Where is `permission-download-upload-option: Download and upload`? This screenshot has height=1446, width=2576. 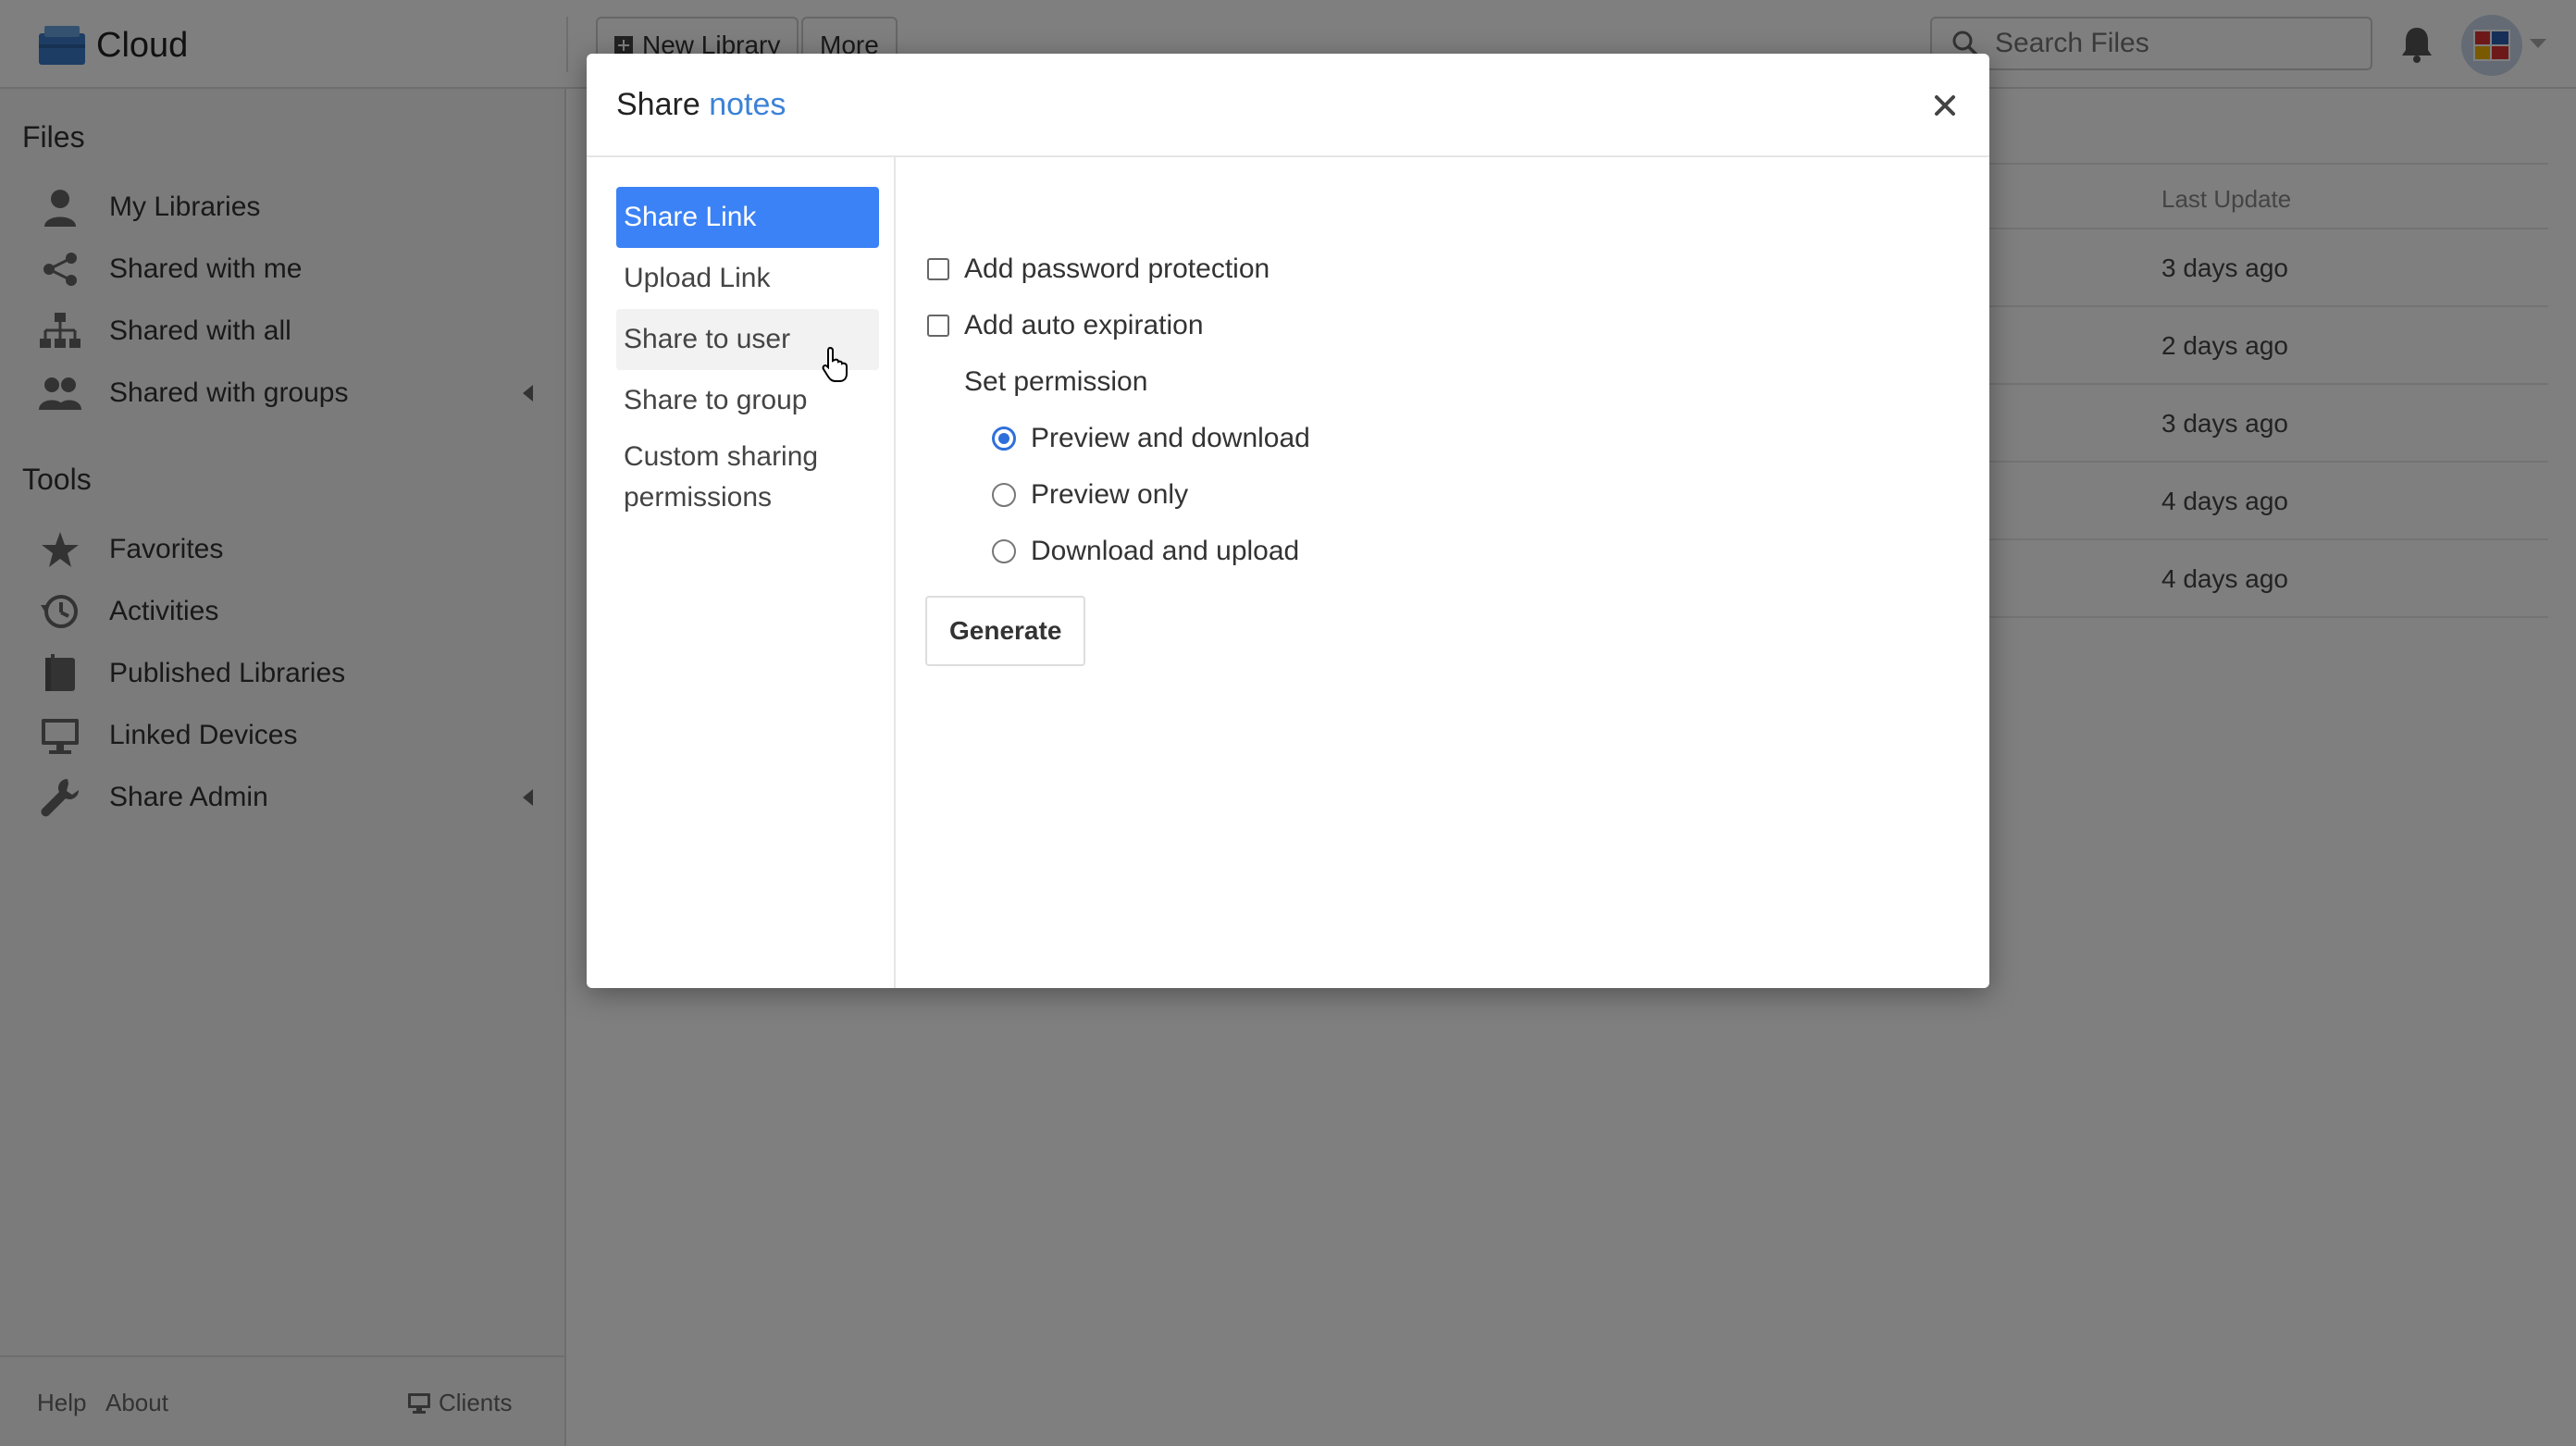
permission-download-upload-option: Download and upload is located at coordinates (1145, 551).